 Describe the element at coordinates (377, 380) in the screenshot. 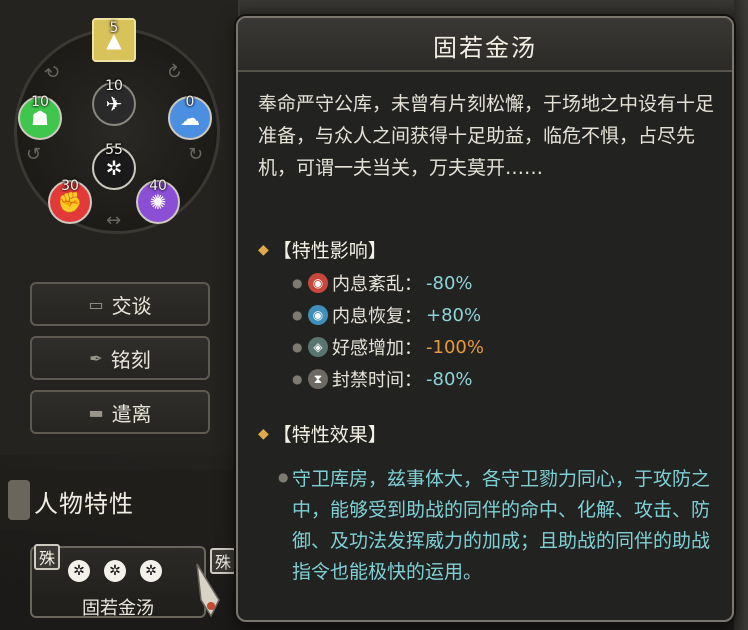

I see `stat-name: 封禁时间：` at that location.